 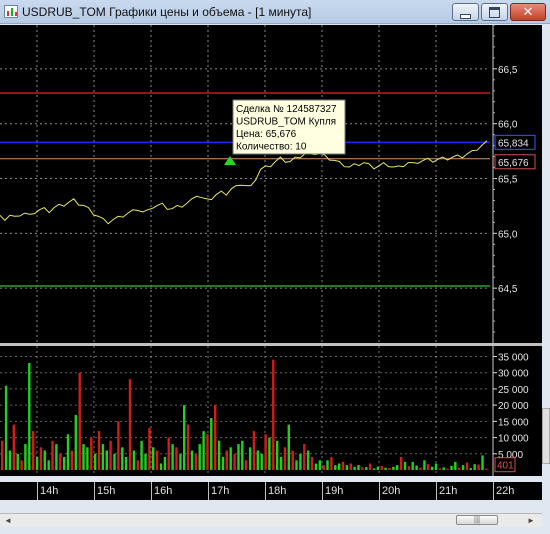 I want to click on scroll-left-icon: ◄, so click(x=8, y=520).